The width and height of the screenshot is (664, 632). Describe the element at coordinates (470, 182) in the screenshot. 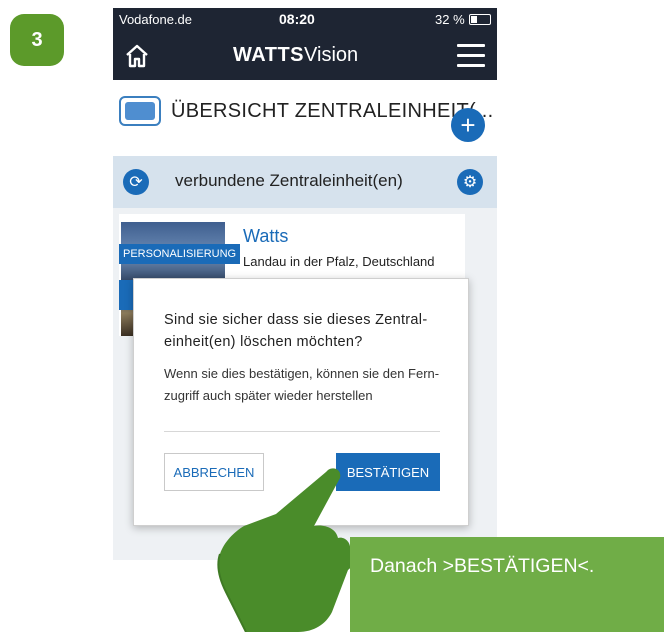

I see `gear-icon: ⚙` at that location.